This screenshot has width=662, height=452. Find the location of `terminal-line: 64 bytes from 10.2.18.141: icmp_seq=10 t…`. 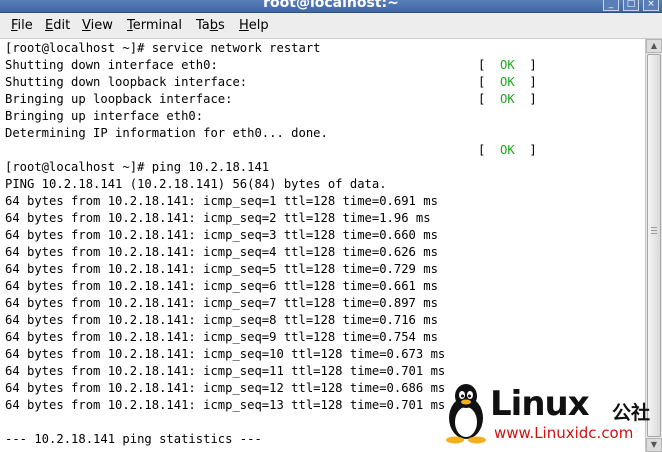

terminal-line: 64 bytes from 10.2.18.141: icmp_seq=10 t… is located at coordinates (225, 354).